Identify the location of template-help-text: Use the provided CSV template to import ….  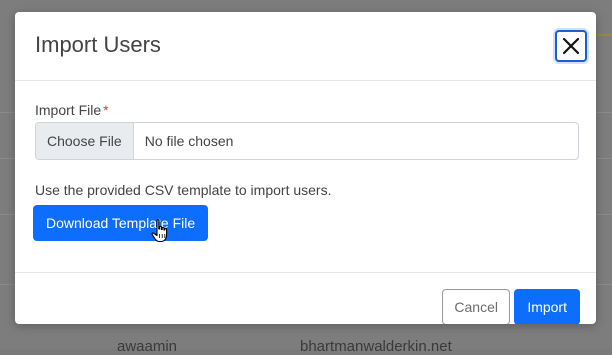
(183, 190).